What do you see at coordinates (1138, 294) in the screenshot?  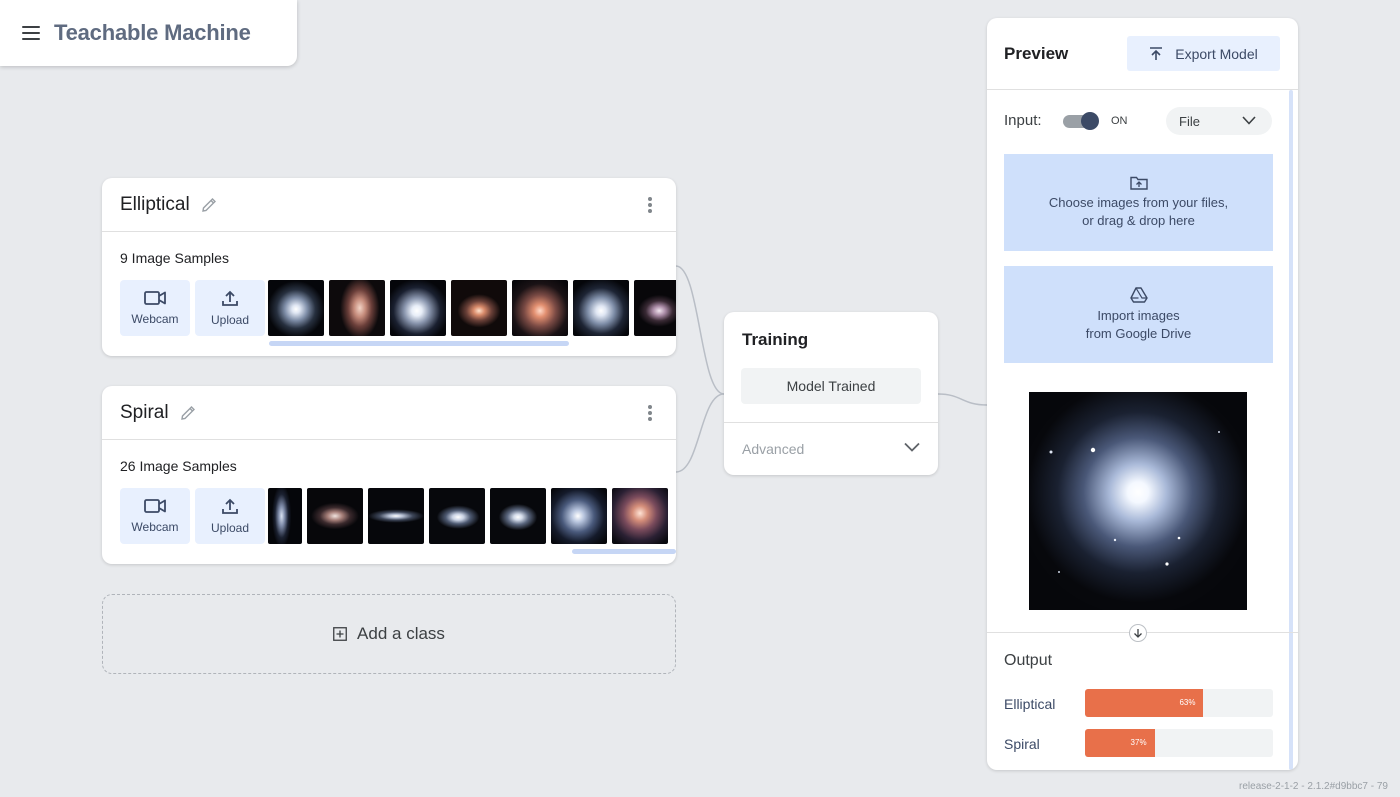 I see `google-drive-icon` at bounding box center [1138, 294].